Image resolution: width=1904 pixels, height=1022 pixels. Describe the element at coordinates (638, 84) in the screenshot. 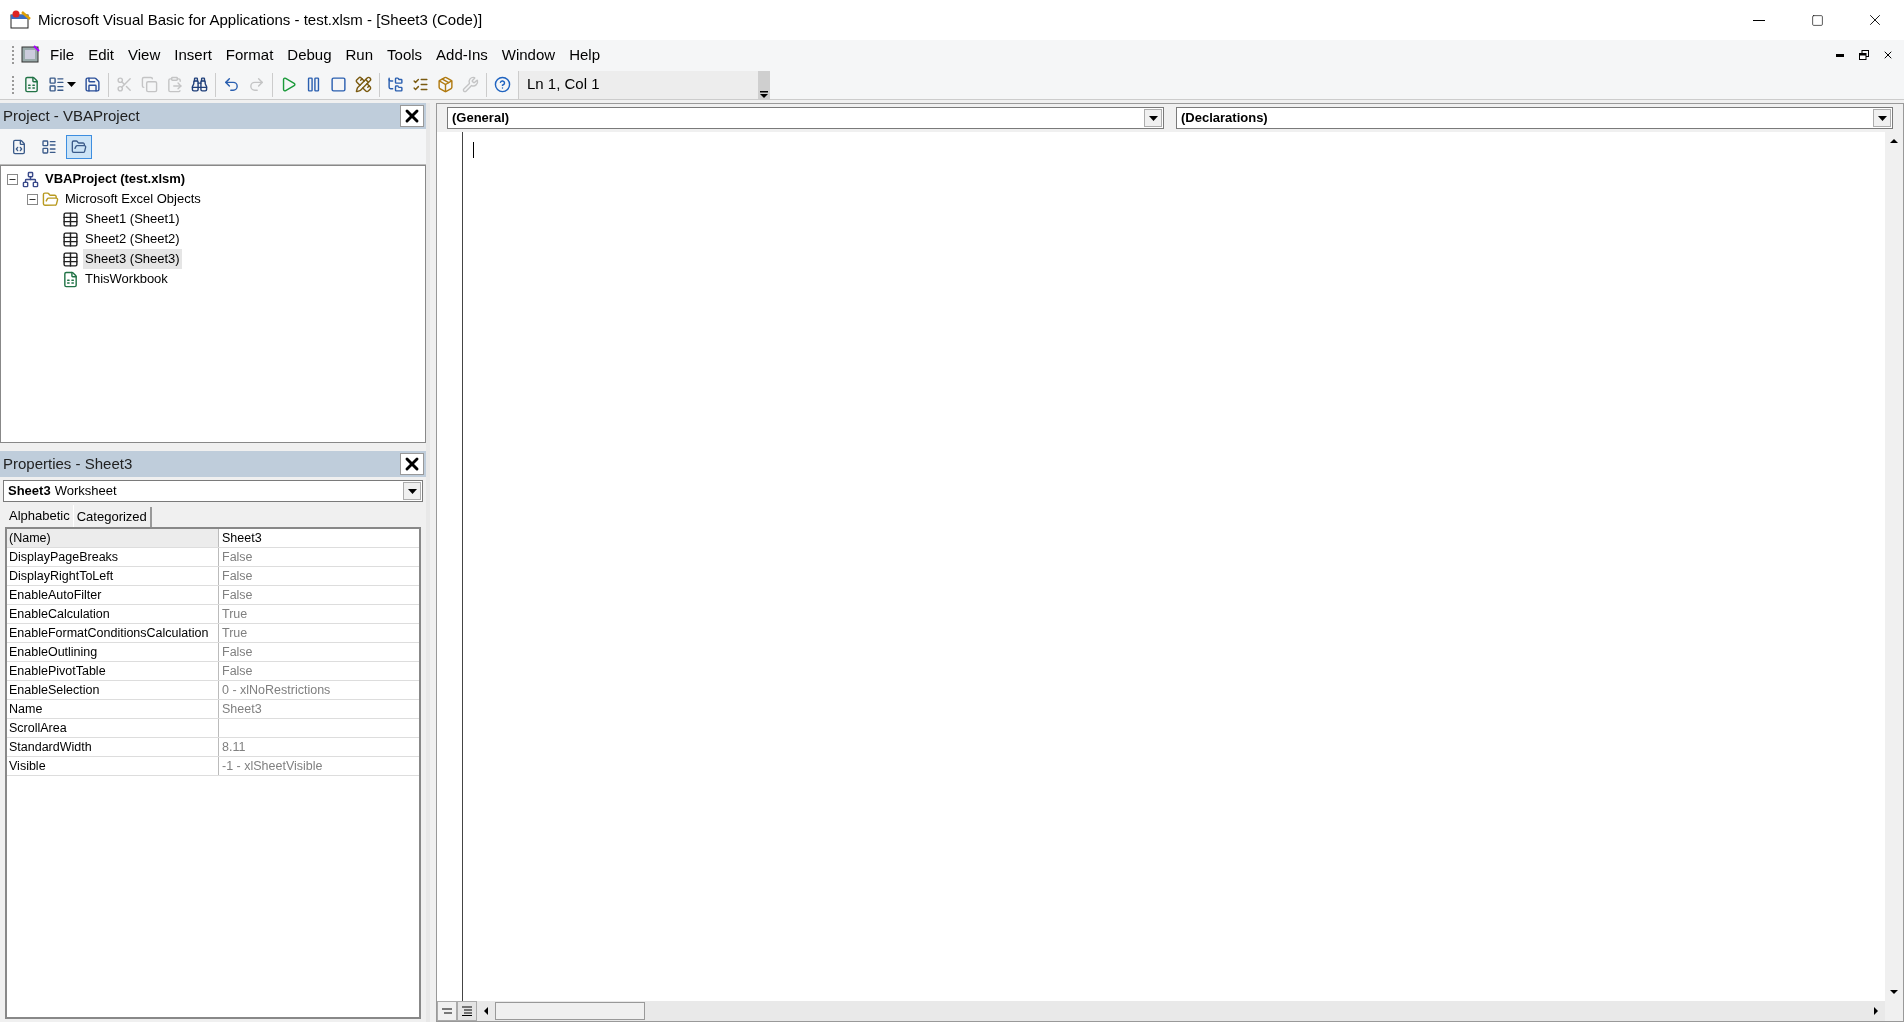

I see `cursor-position: Ln 1, Col 1` at that location.